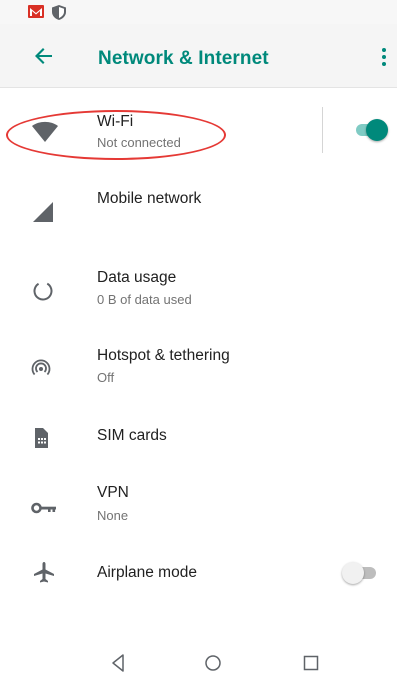  I want to click on list-item-hotspot: Hotspot & tethering Off, so click(198, 368).